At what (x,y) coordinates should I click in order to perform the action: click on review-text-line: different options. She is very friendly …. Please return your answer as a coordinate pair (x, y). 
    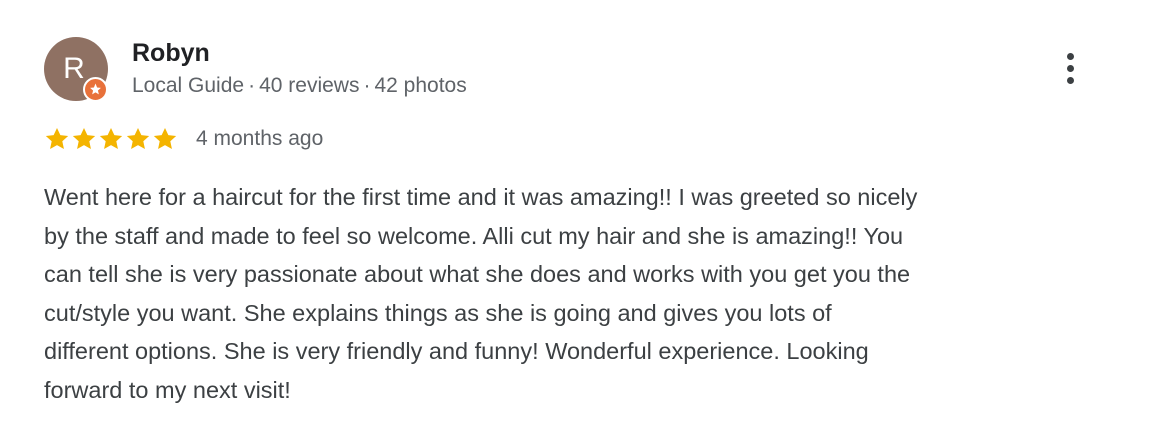
    Looking at the image, I should click on (456, 351).